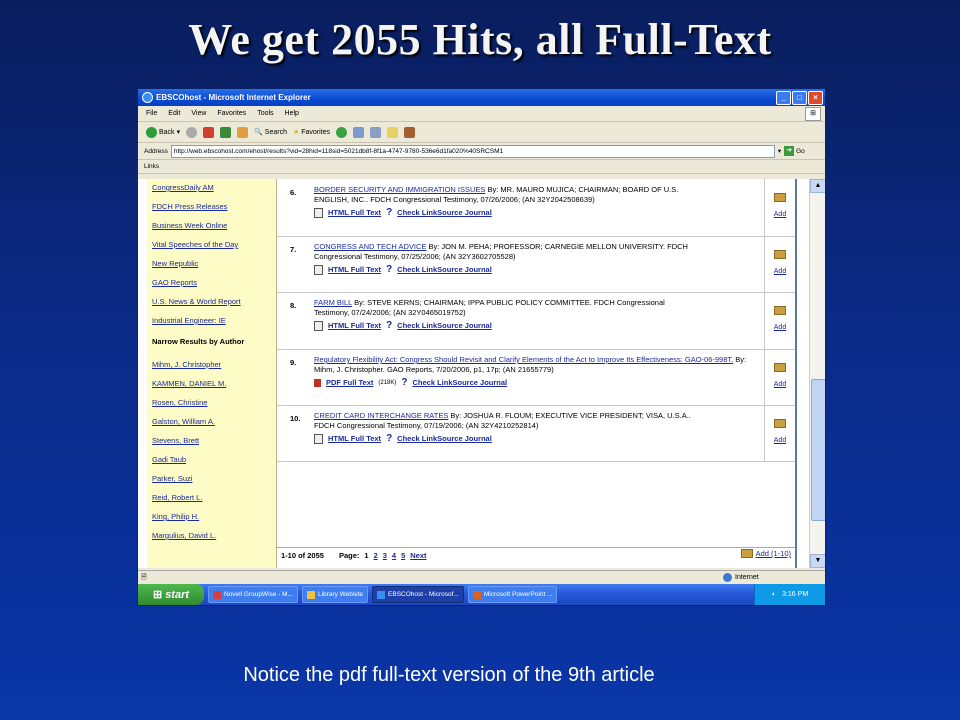  I want to click on source-link: Business Week Online, so click(189, 225).